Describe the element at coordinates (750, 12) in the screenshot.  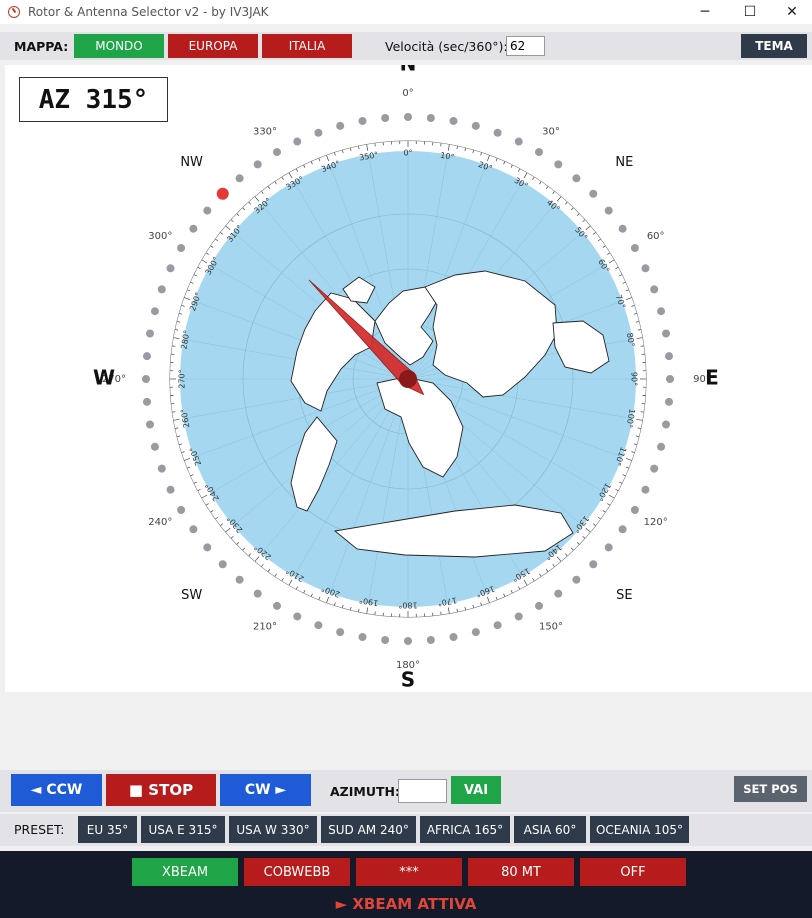
I see `maximize-button: ☐` at that location.